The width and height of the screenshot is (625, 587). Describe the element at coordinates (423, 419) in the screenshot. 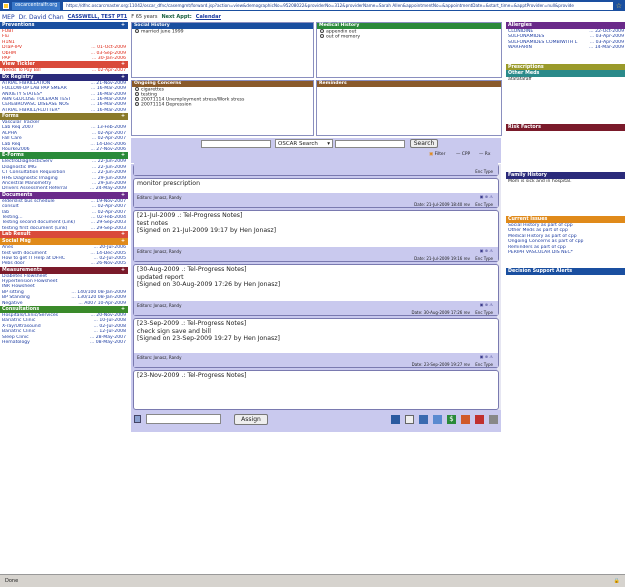

I see `exit-icon` at that location.